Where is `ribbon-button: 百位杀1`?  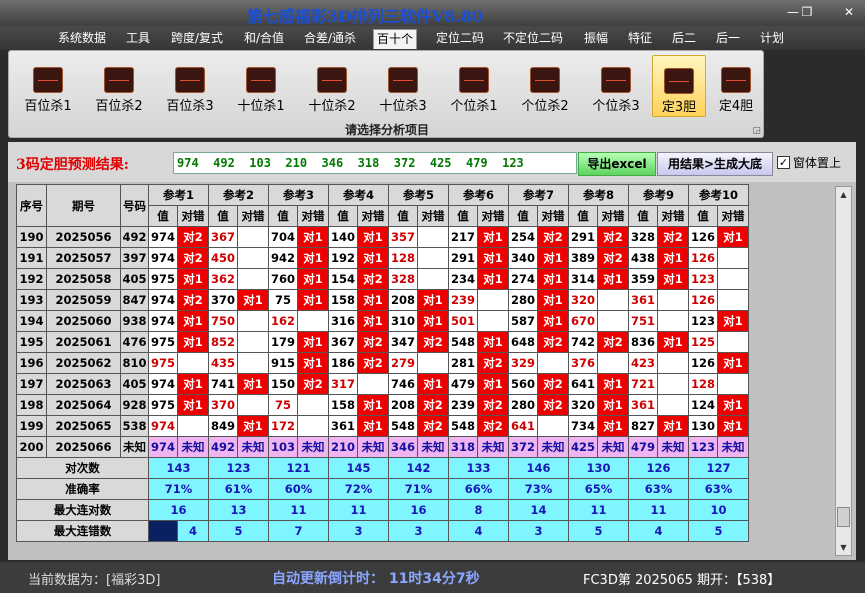 ribbon-button: 百位杀1 is located at coordinates (48, 86).